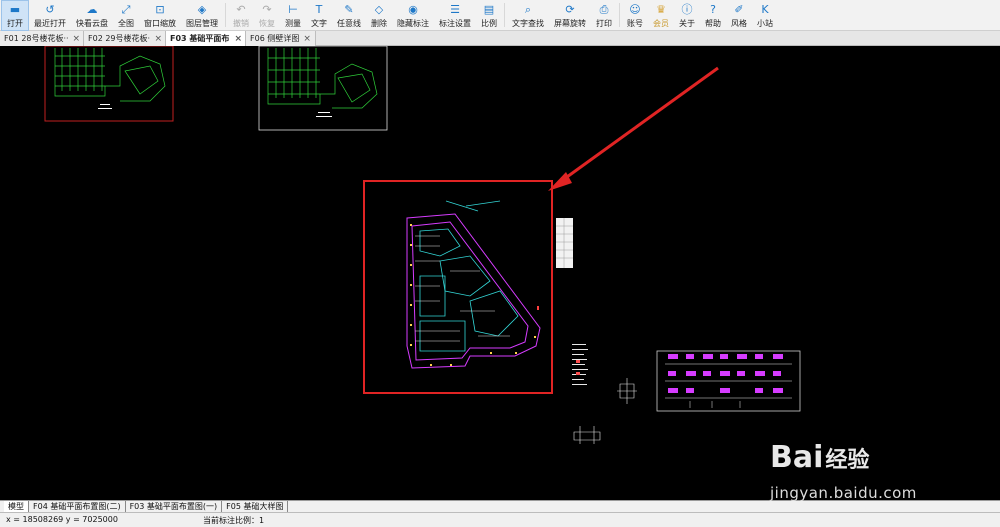  I want to click on toolbar-button-10: ✎ 任意线, so click(349, 15).